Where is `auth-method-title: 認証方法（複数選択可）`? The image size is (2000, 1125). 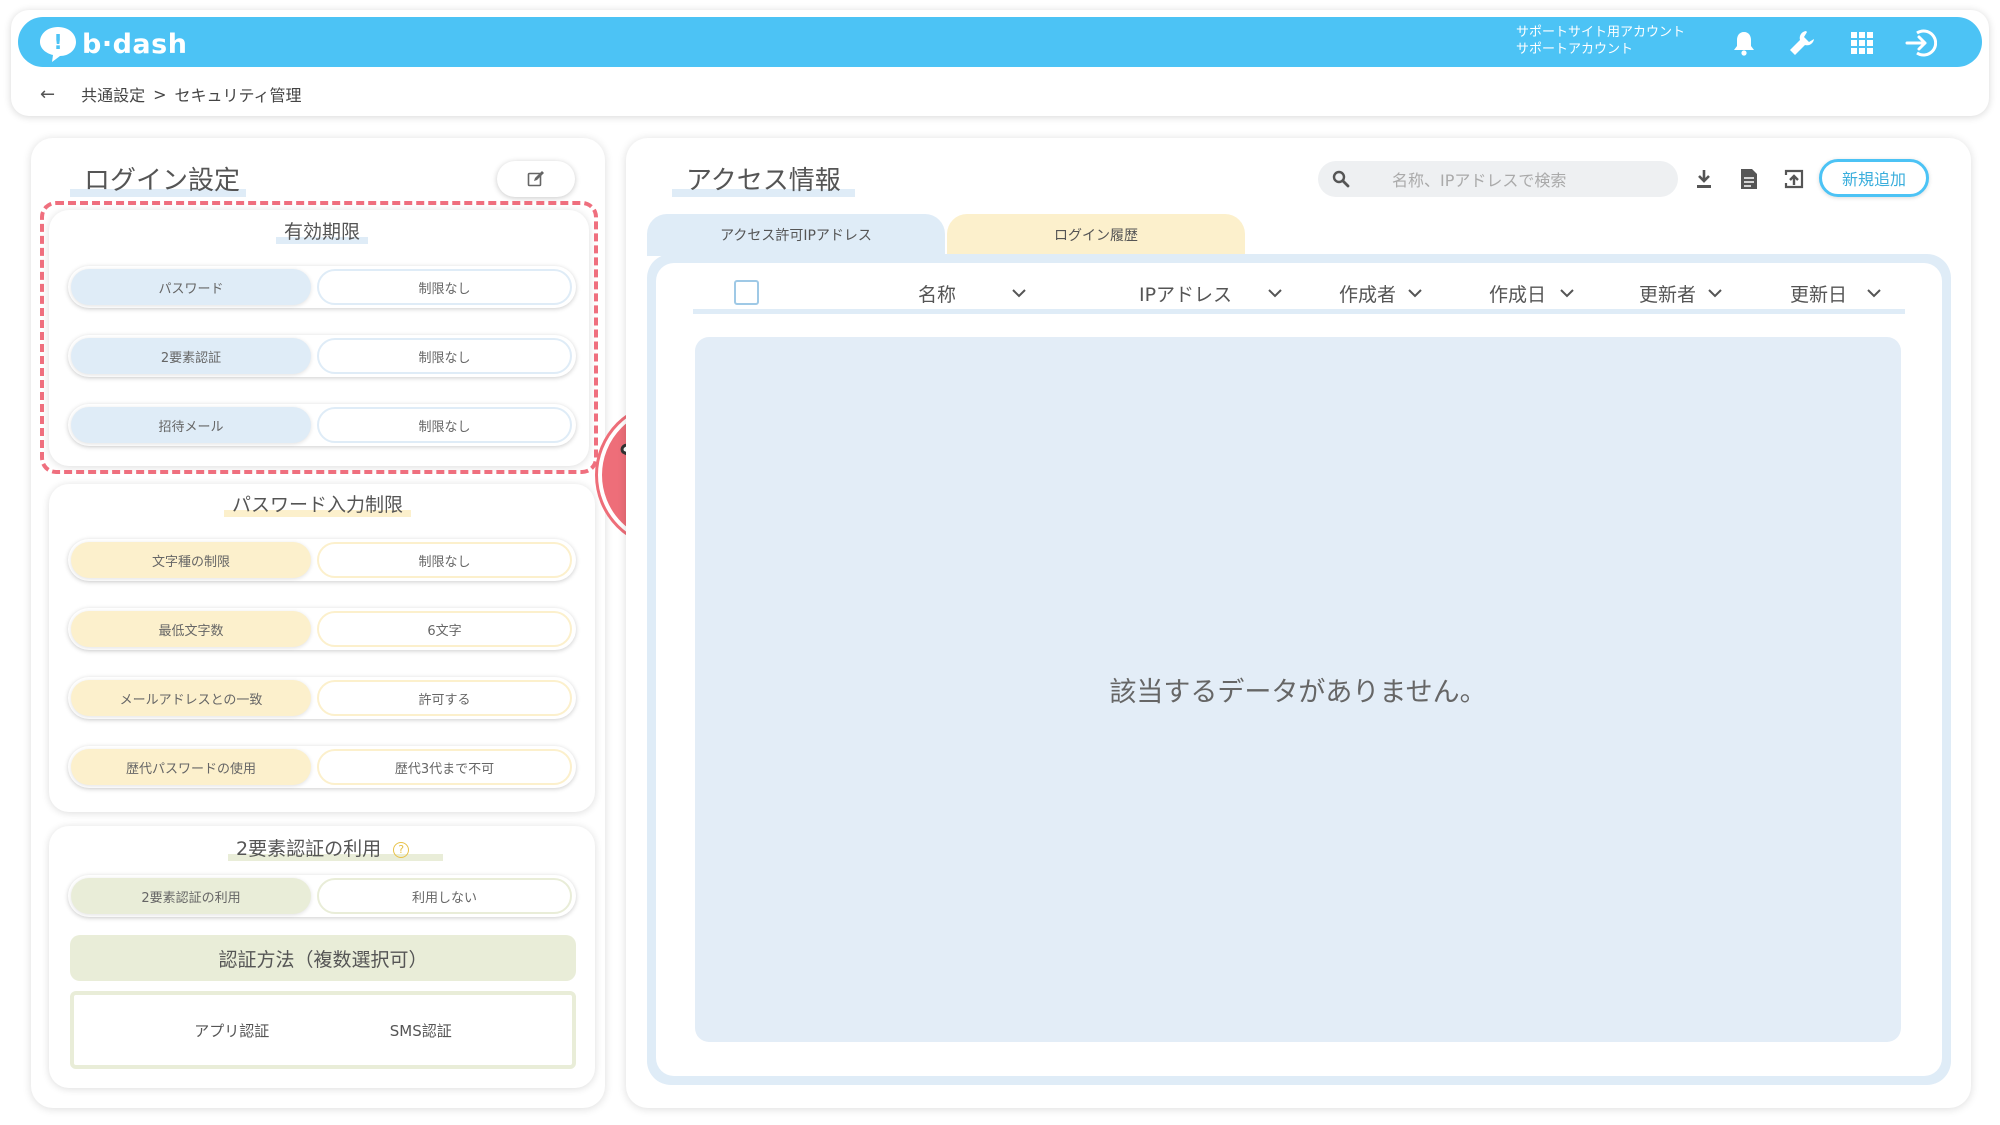 auth-method-title: 認証方法（複数選択可） is located at coordinates (323, 958).